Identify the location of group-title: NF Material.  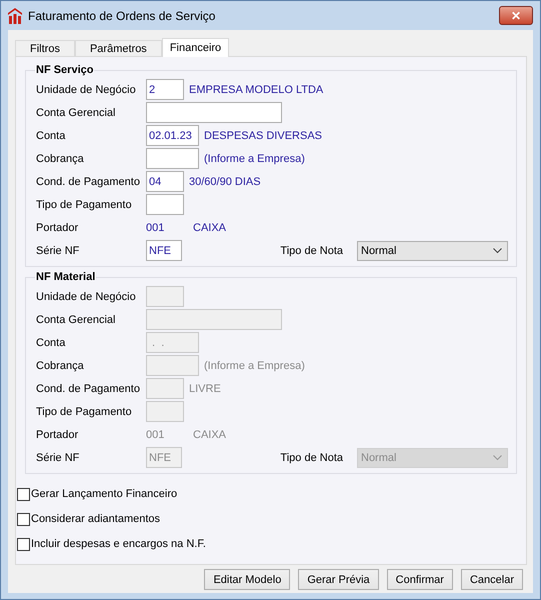
(65, 277).